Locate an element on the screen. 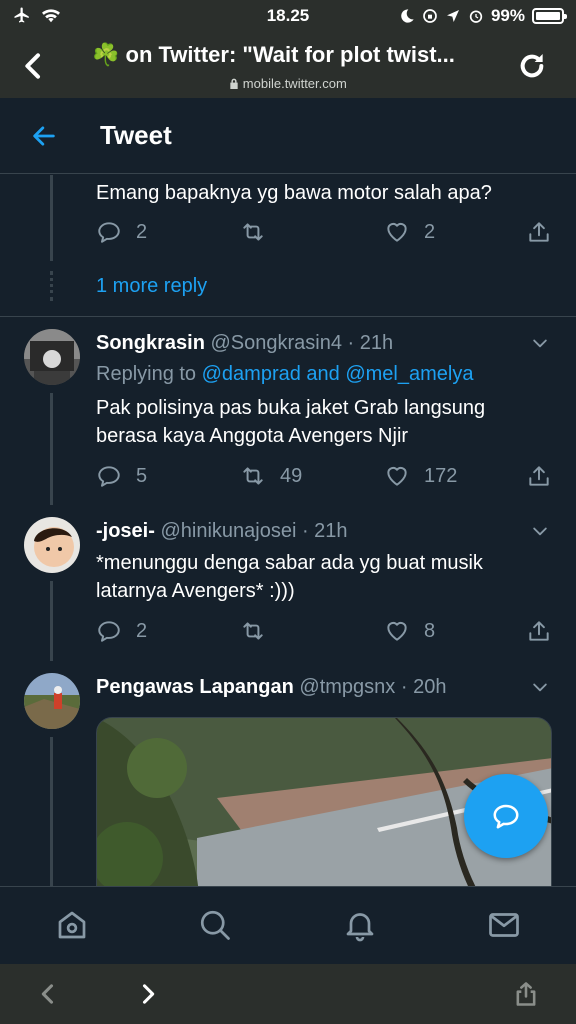 Image resolution: width=576 pixels, height=1024 pixels. tab-search is located at coordinates (215, 925).